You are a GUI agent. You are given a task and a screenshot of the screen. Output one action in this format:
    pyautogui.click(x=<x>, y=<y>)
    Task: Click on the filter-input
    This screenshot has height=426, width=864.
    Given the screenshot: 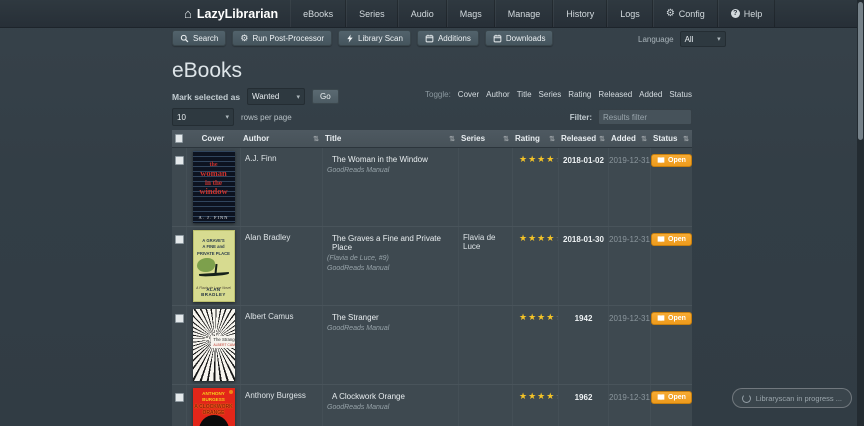 What is the action you would take?
    pyautogui.click(x=645, y=117)
    